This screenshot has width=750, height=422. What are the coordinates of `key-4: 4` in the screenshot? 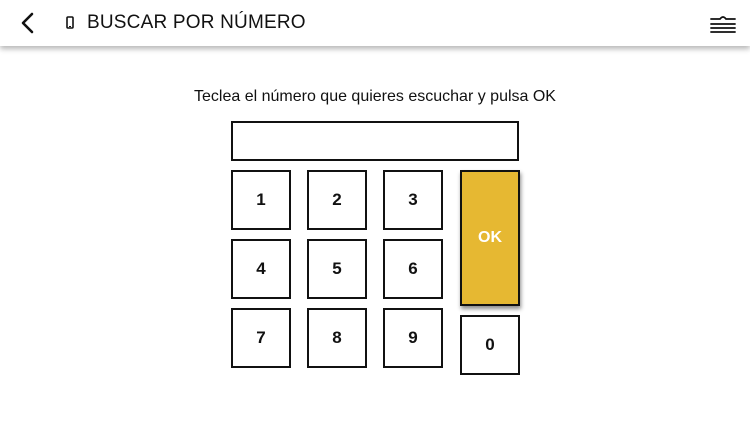 It's located at (261, 269).